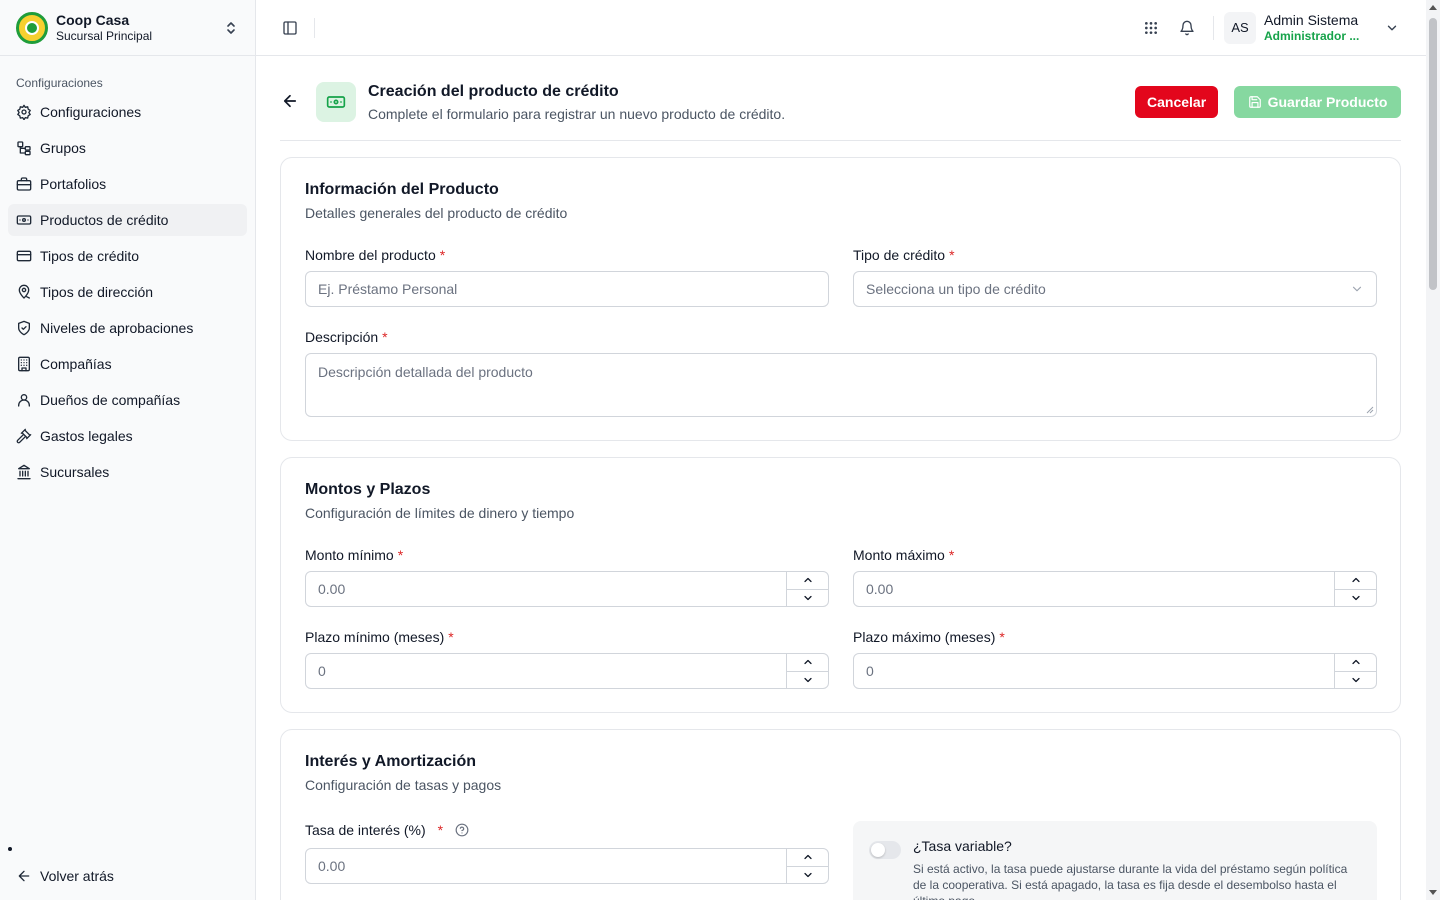 Image resolution: width=1440 pixels, height=900 pixels. I want to click on product-name-label: Nombre del producto *, so click(375, 255).